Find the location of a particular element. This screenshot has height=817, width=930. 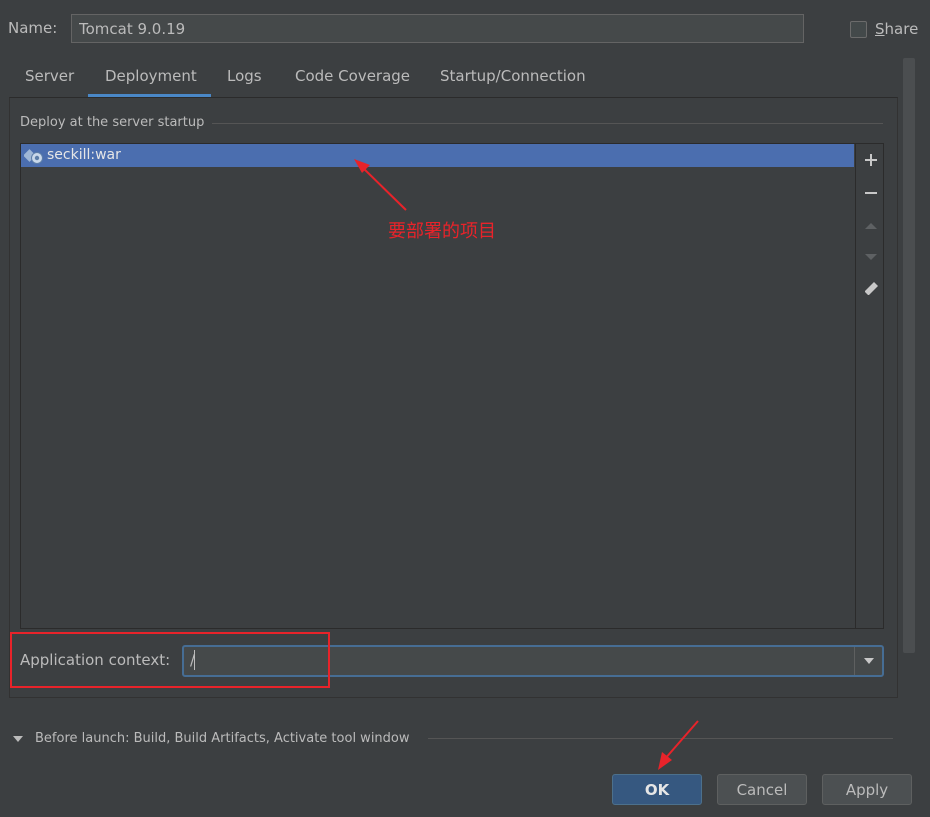

tab-logs: Logs is located at coordinates (244, 81).